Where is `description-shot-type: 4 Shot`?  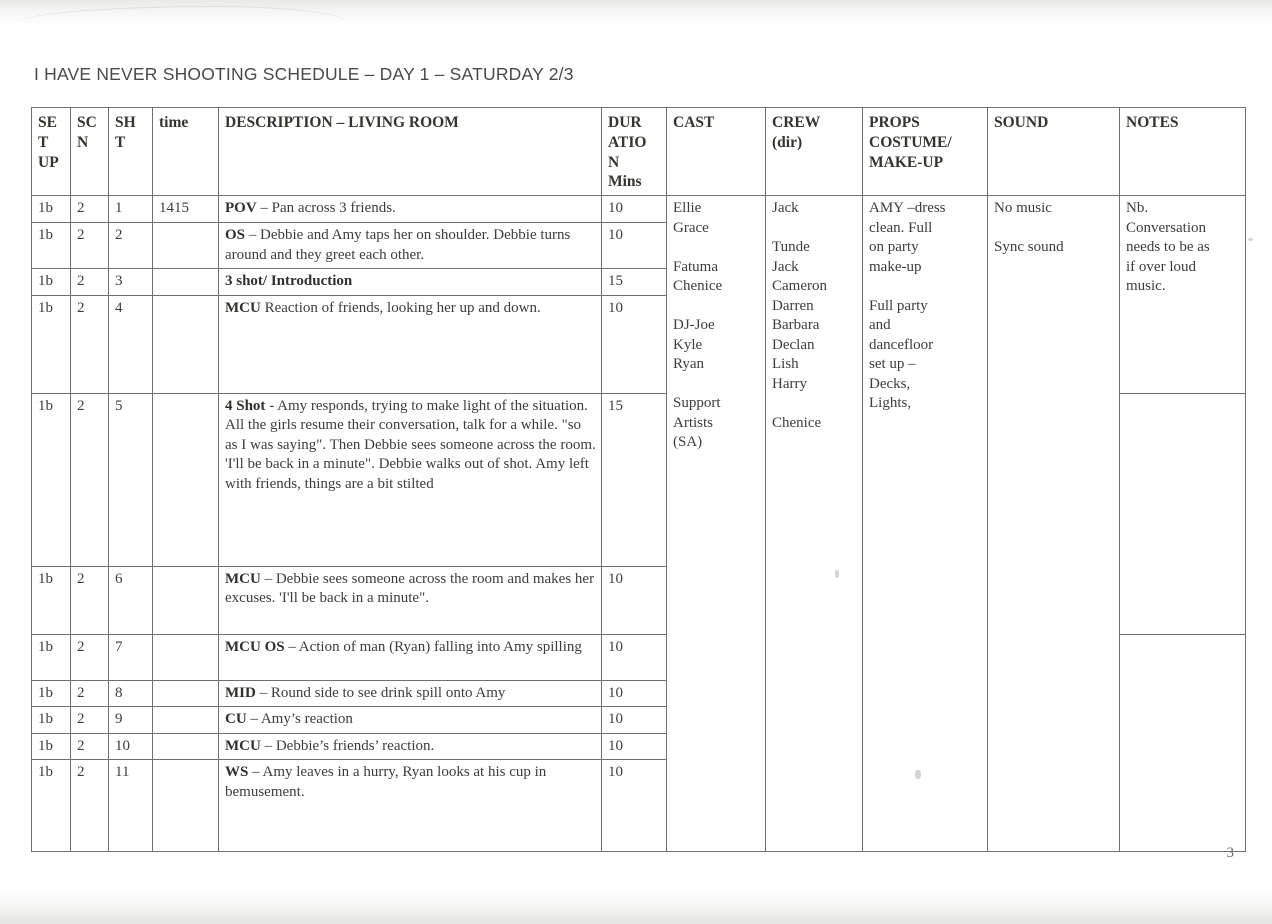
description-shot-type: 4 Shot is located at coordinates (245, 405).